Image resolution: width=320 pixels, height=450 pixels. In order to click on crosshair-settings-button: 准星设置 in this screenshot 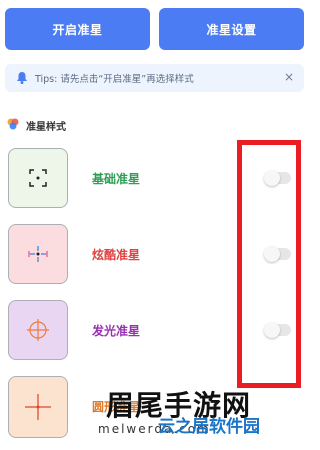, I will do `click(231, 29)`.